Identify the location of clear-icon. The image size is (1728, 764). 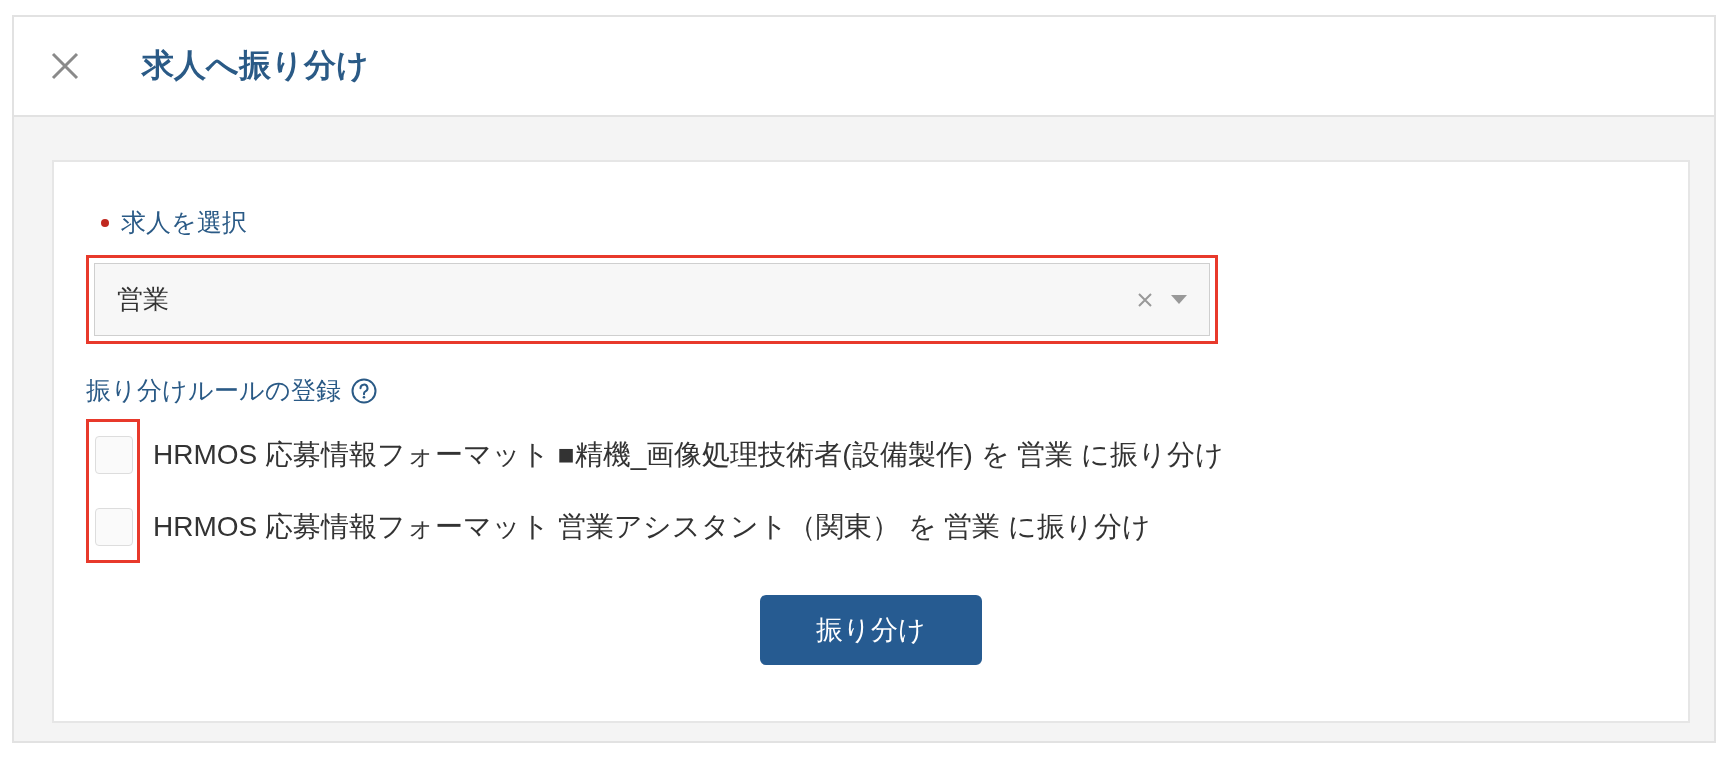
(1145, 299).